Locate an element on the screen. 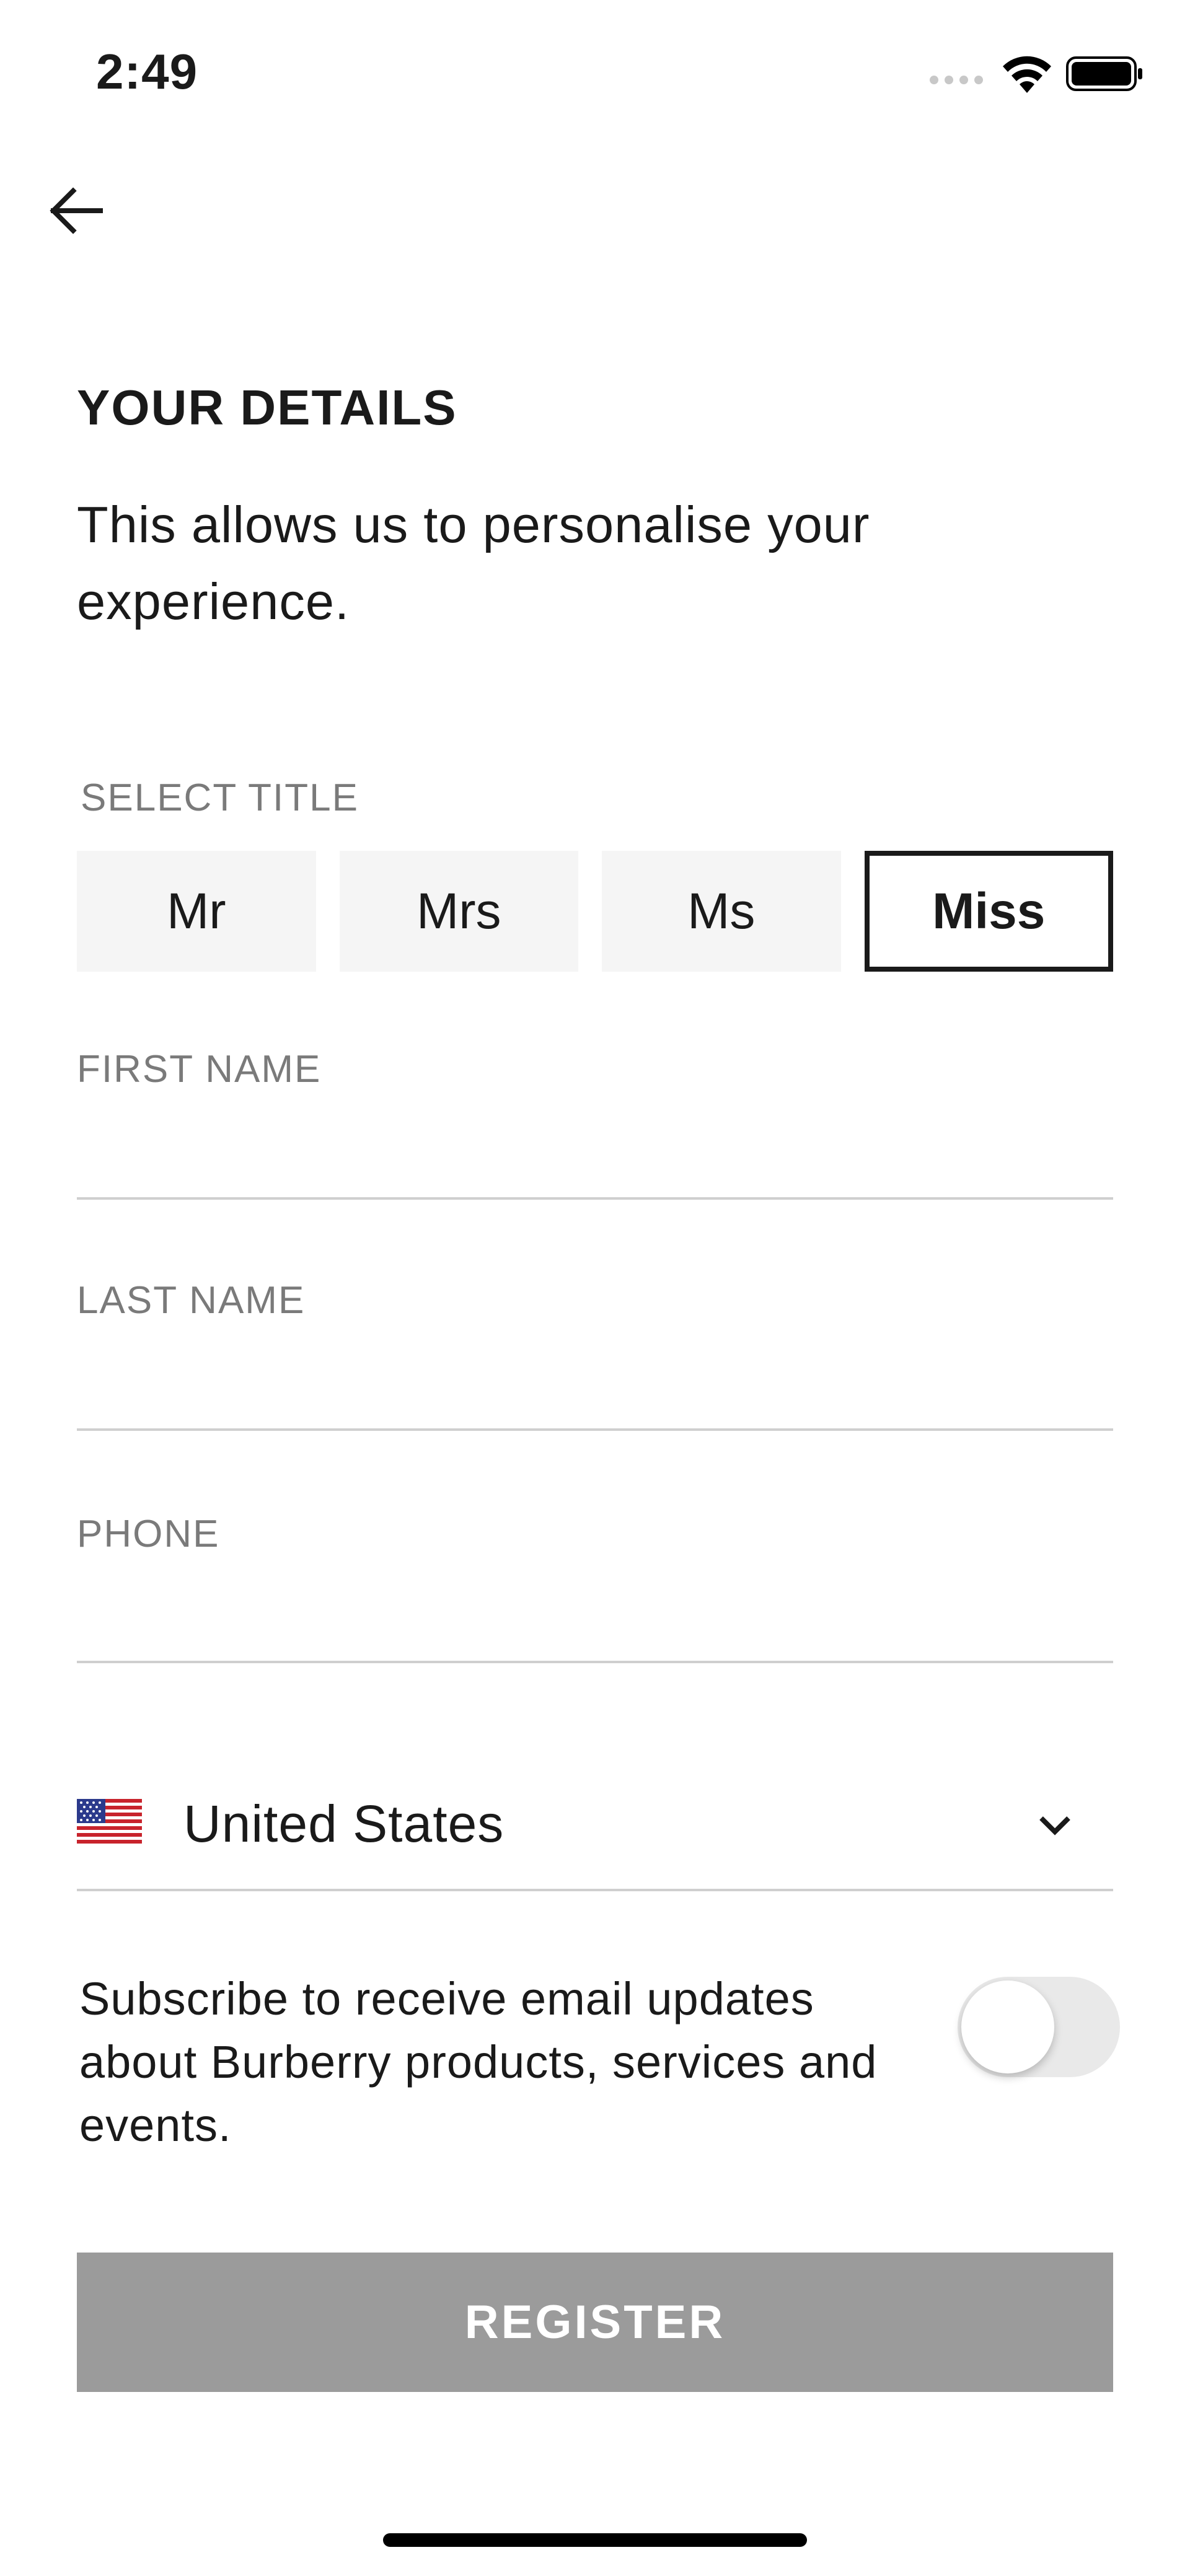 The image size is (1190, 2576). wifi-icon is located at coordinates (1027, 75).